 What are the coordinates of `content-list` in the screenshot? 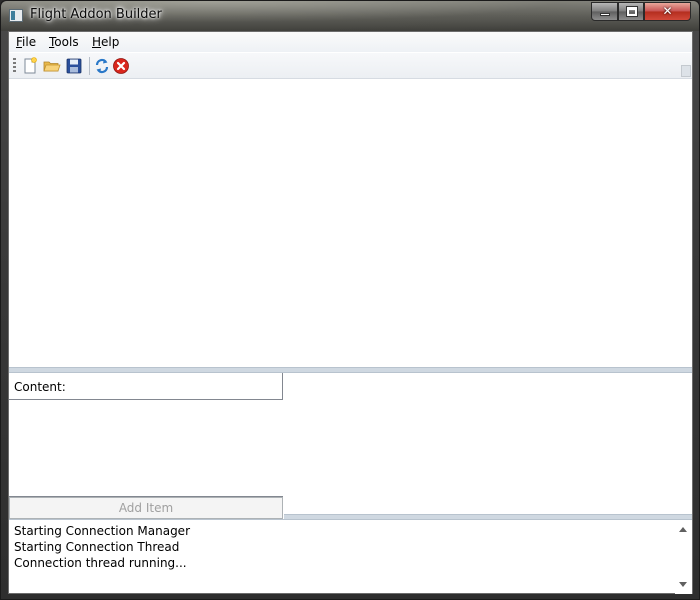 It's located at (146, 448).